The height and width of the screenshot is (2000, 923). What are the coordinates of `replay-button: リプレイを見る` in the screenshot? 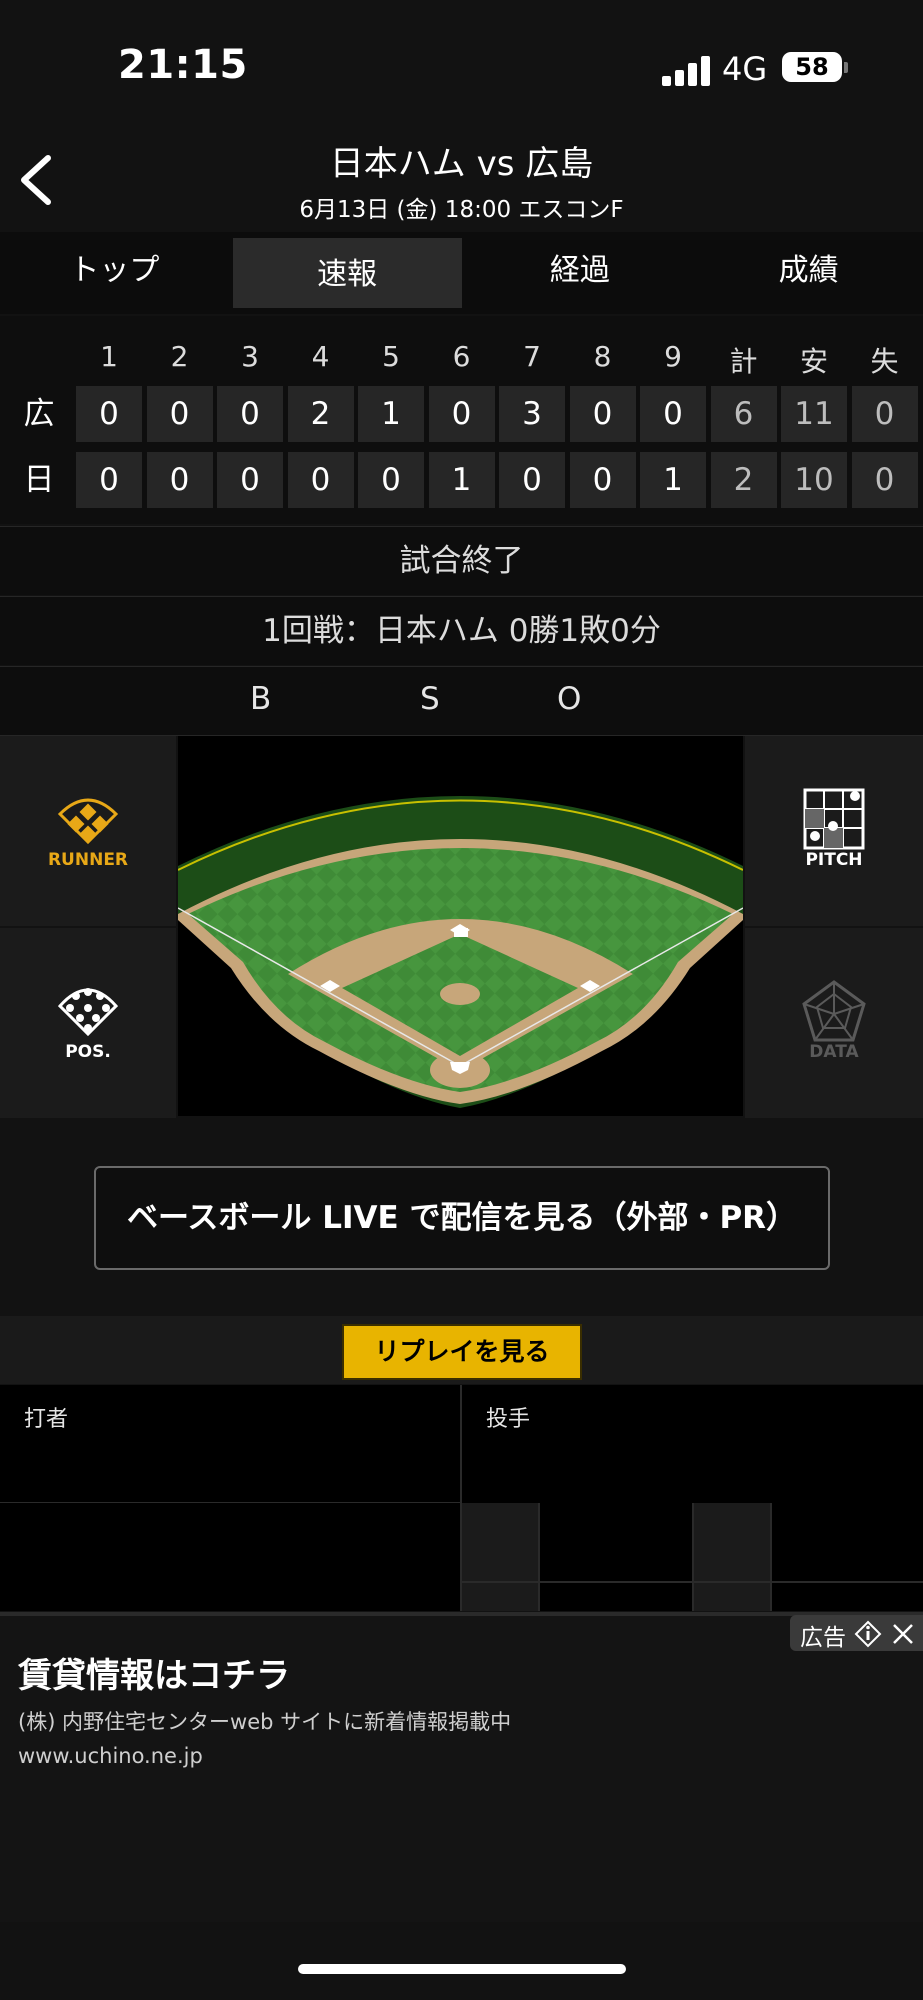 It's located at (462, 1352).